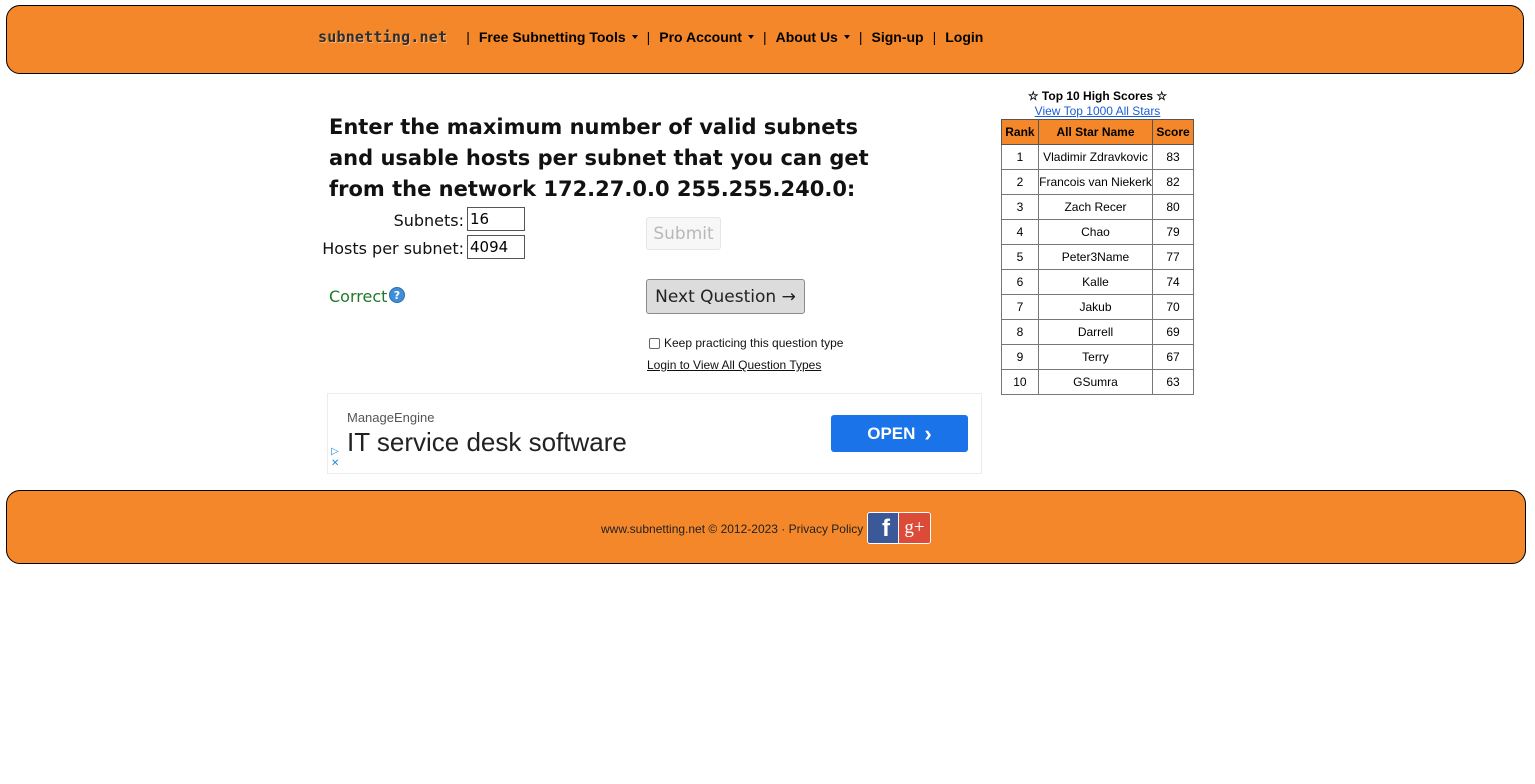 The width and height of the screenshot is (1535, 784). I want to click on rank-cell: 2, so click(1020, 182).